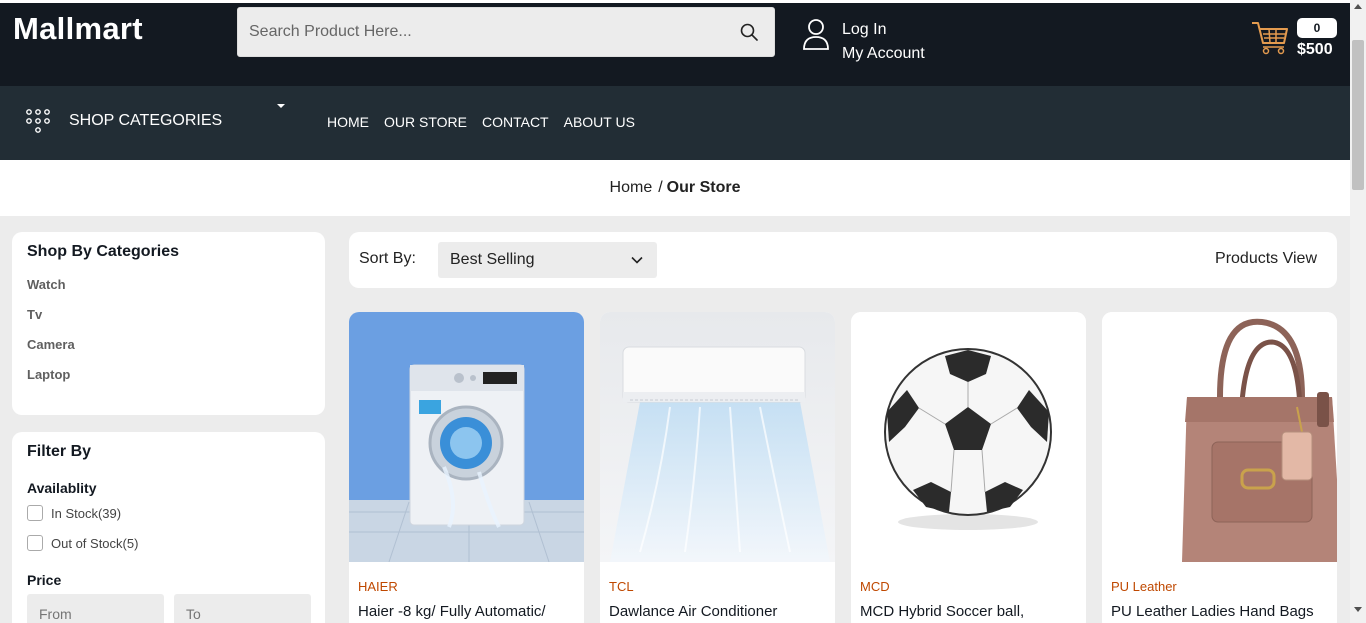 The image size is (1366, 623). I want to click on product-title: PU Leather Ladies Hand Bags, so click(1212, 611).